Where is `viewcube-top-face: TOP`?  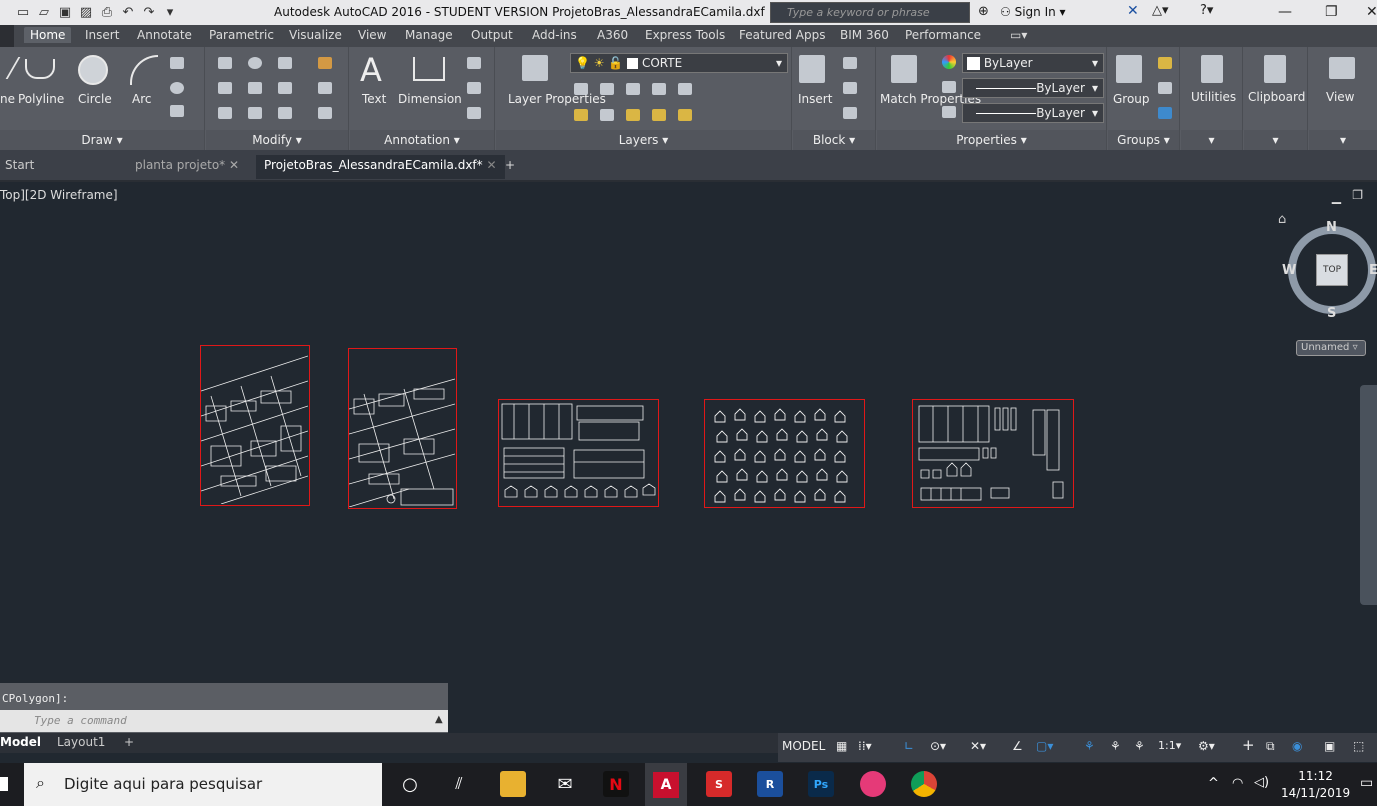 viewcube-top-face: TOP is located at coordinates (1332, 270).